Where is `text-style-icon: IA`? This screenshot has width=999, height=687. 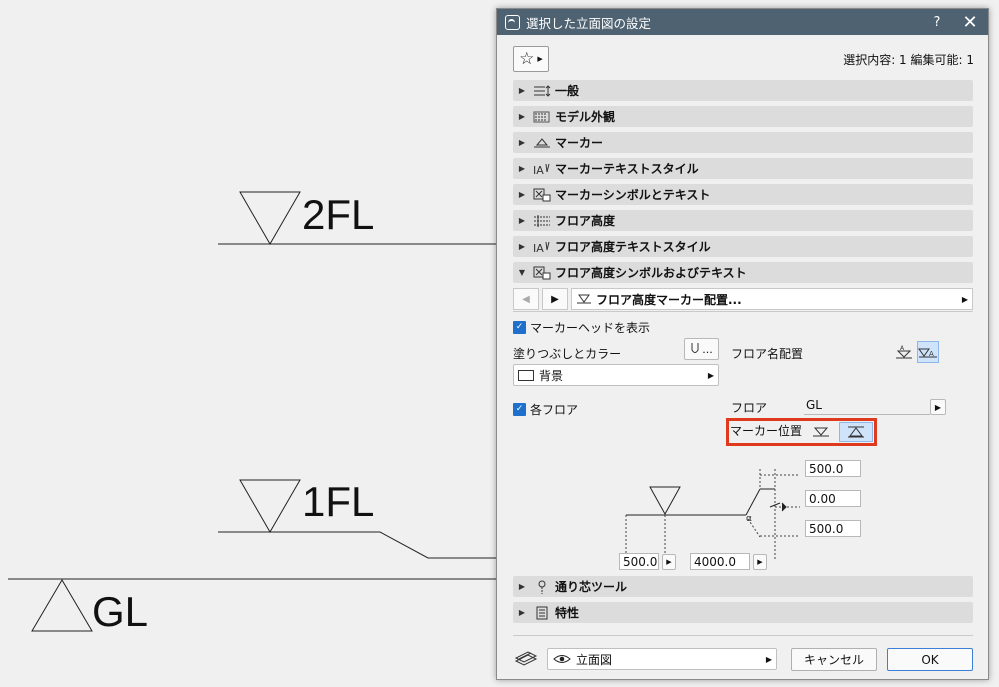
text-style-icon: IA is located at coordinates (542, 247).